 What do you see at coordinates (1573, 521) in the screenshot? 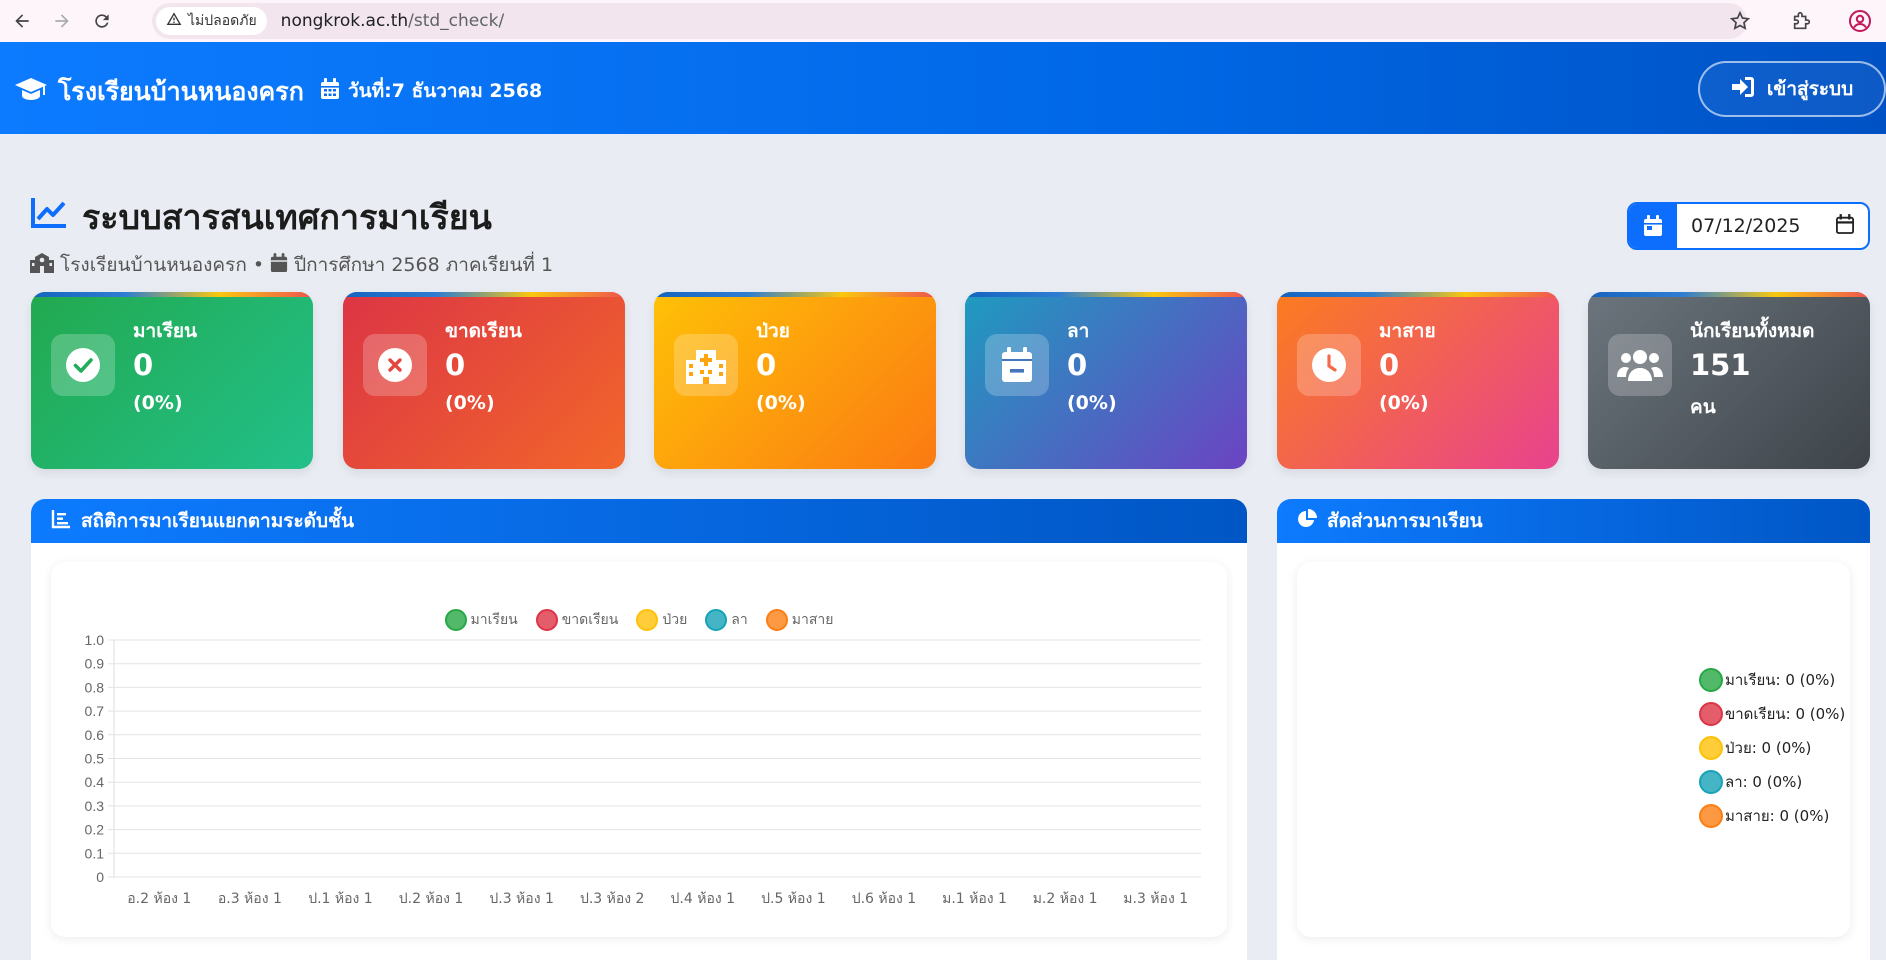
I see `pie-chart-panel-header: สัดส่วนการมาเรียน` at bounding box center [1573, 521].